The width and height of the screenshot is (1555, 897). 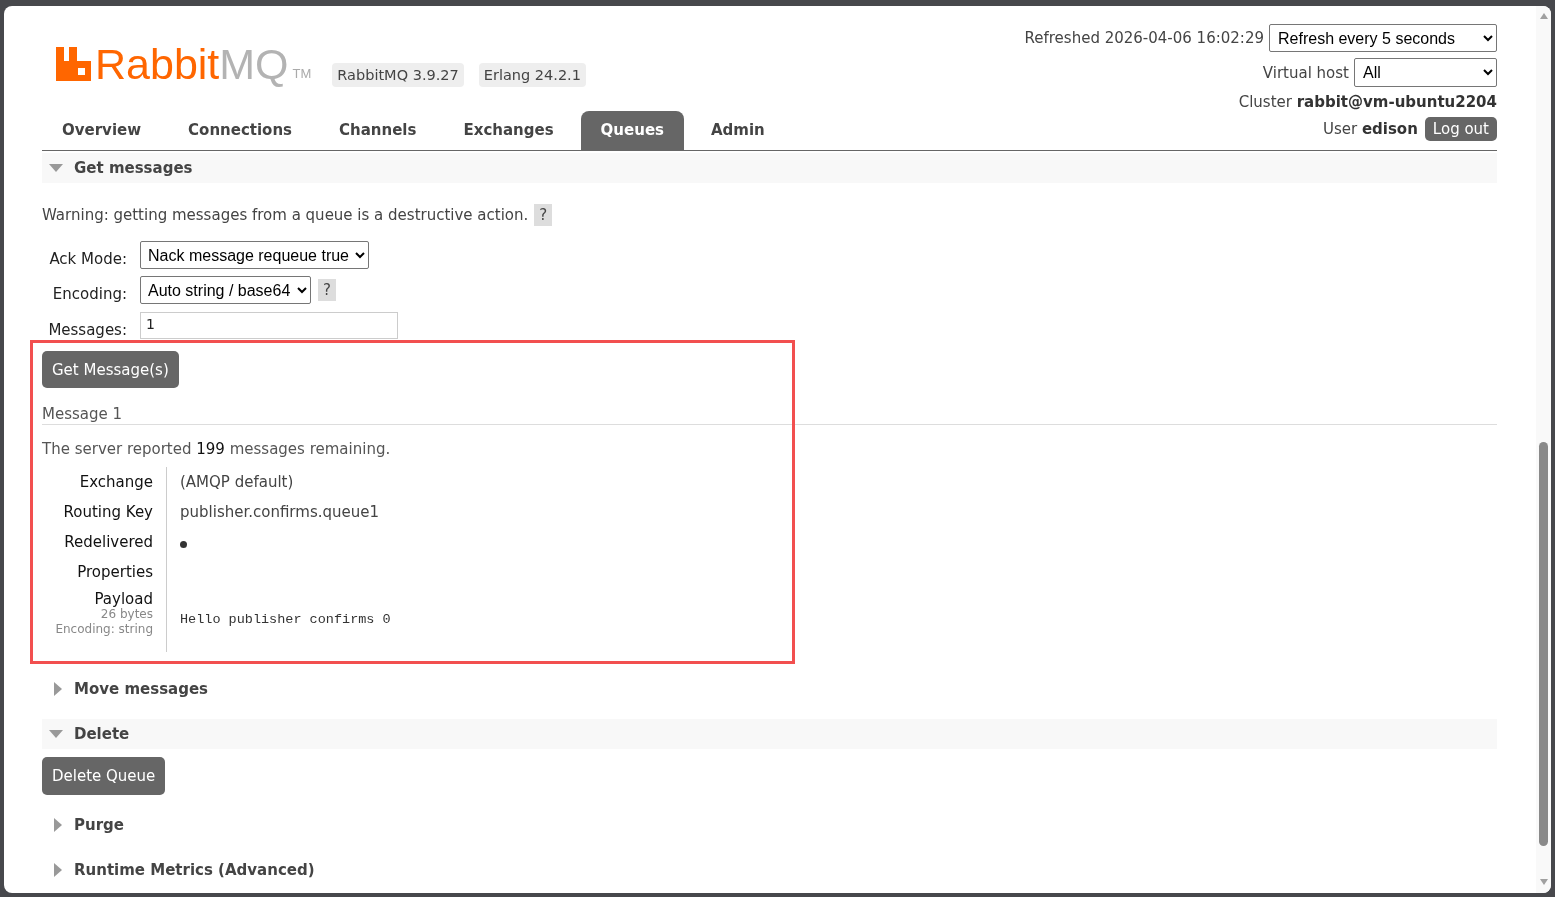 What do you see at coordinates (769, 168) in the screenshot?
I see `section-header: Get messages` at bounding box center [769, 168].